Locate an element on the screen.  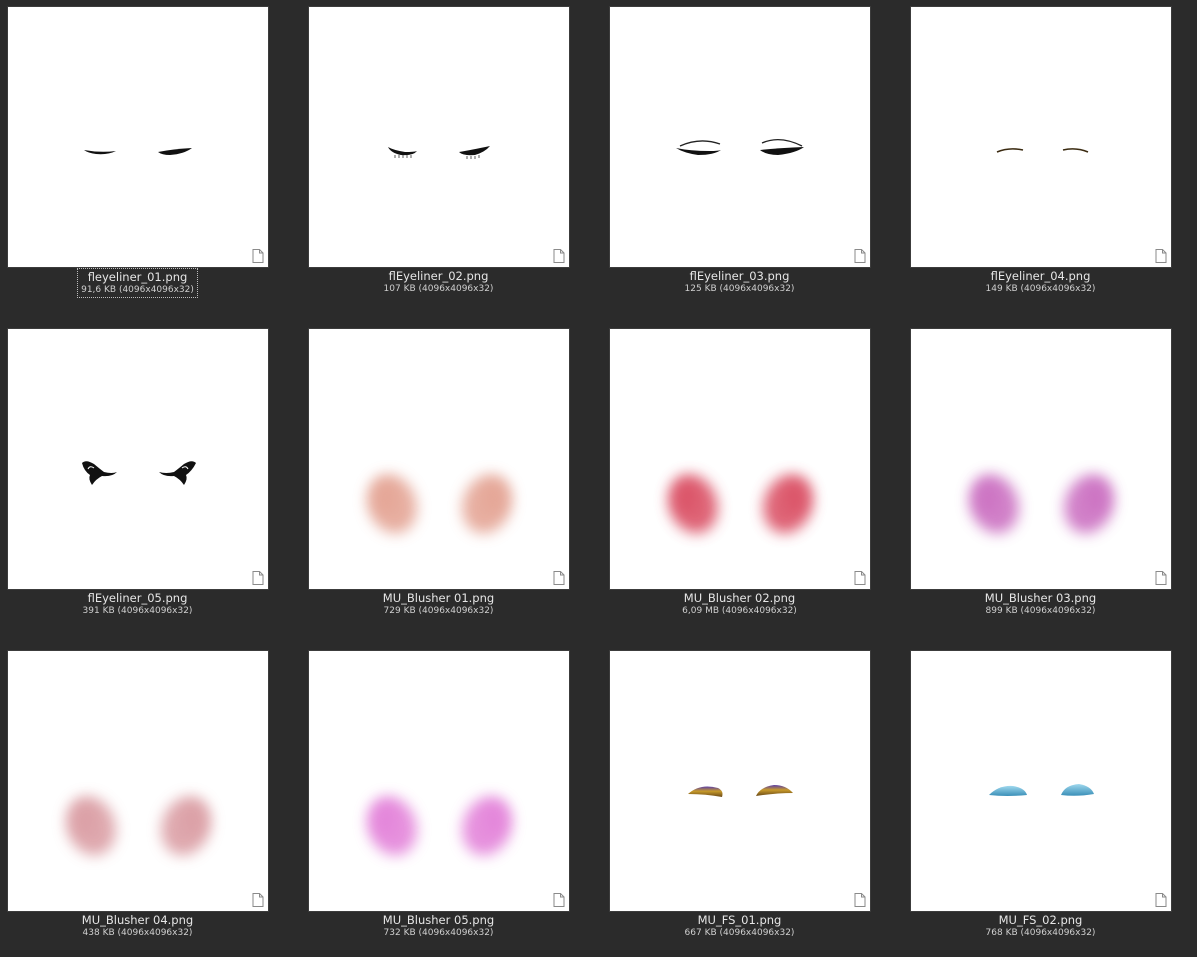
file-caption: flEyeliner_03.png 125 KB (4096x4096x32) is located at coordinates (739, 282).